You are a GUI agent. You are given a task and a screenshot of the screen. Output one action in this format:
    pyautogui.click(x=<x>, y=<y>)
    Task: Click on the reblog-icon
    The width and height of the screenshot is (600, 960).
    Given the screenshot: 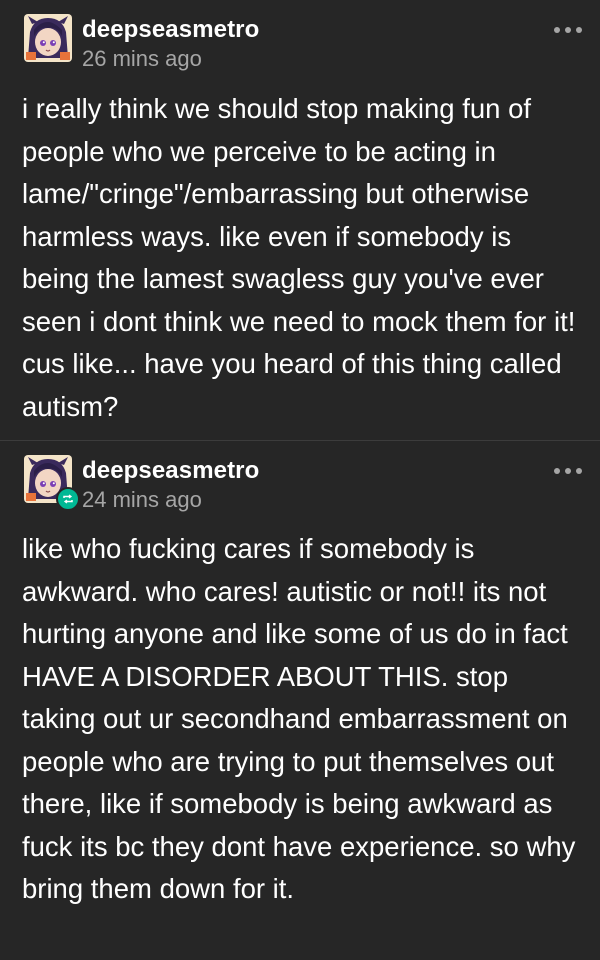 What is the action you would take?
    pyautogui.click(x=68, y=499)
    